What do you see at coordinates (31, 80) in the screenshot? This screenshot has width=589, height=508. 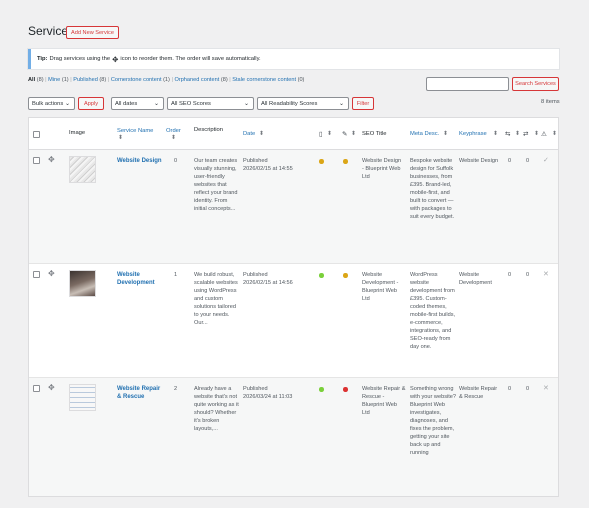 I see `view-all: All` at bounding box center [31, 80].